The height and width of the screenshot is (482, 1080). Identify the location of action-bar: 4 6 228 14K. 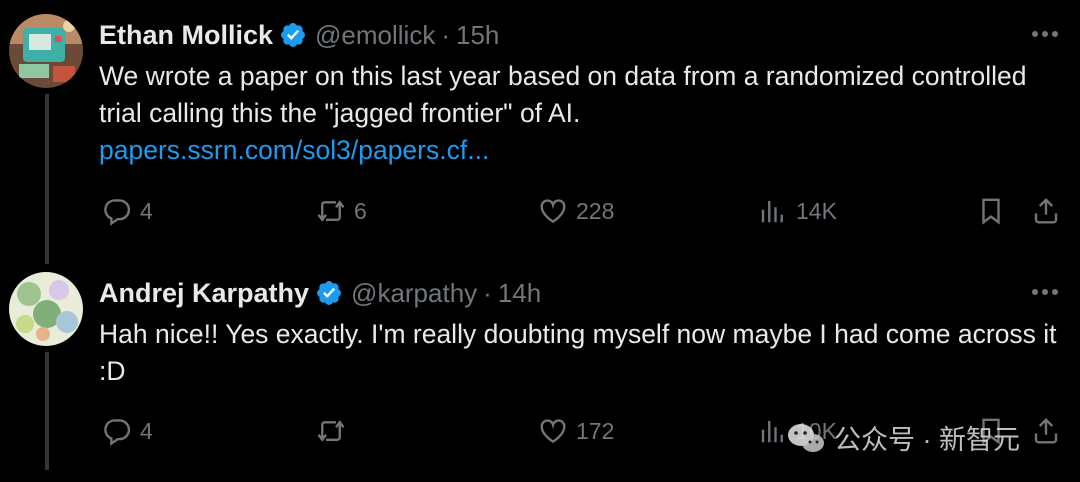
(540, 211).